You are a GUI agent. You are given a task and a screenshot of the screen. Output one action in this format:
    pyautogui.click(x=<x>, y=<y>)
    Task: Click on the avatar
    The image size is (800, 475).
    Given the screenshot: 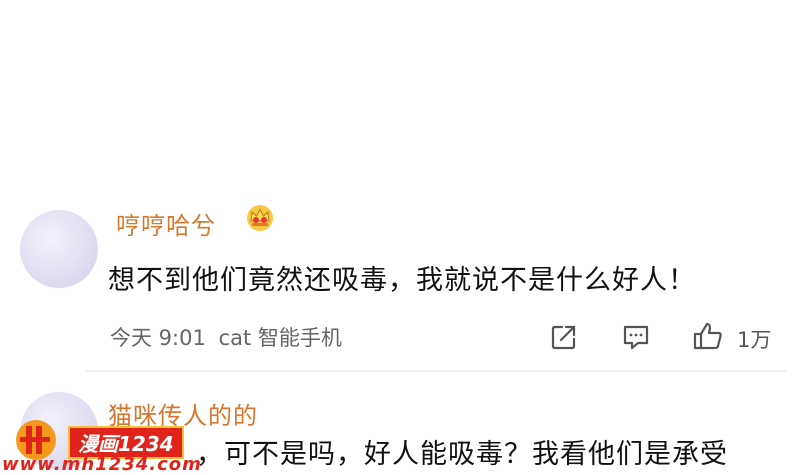 What is the action you would take?
    pyautogui.click(x=59, y=249)
    